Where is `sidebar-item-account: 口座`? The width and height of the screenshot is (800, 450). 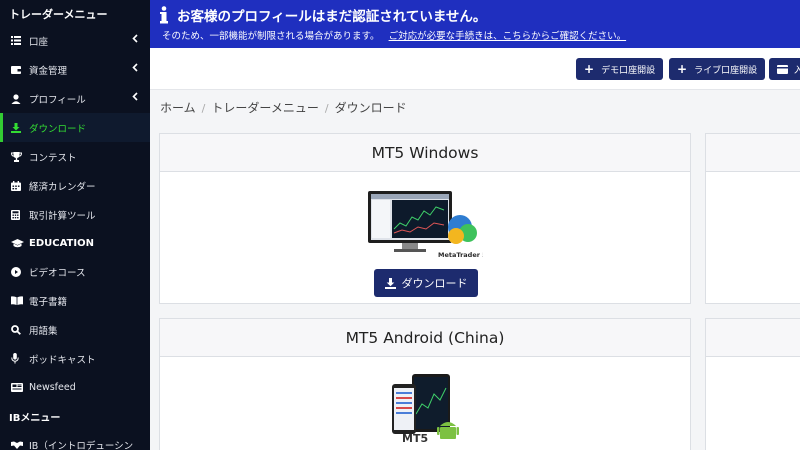
sidebar-item-account: 口座 is located at coordinates (75, 40).